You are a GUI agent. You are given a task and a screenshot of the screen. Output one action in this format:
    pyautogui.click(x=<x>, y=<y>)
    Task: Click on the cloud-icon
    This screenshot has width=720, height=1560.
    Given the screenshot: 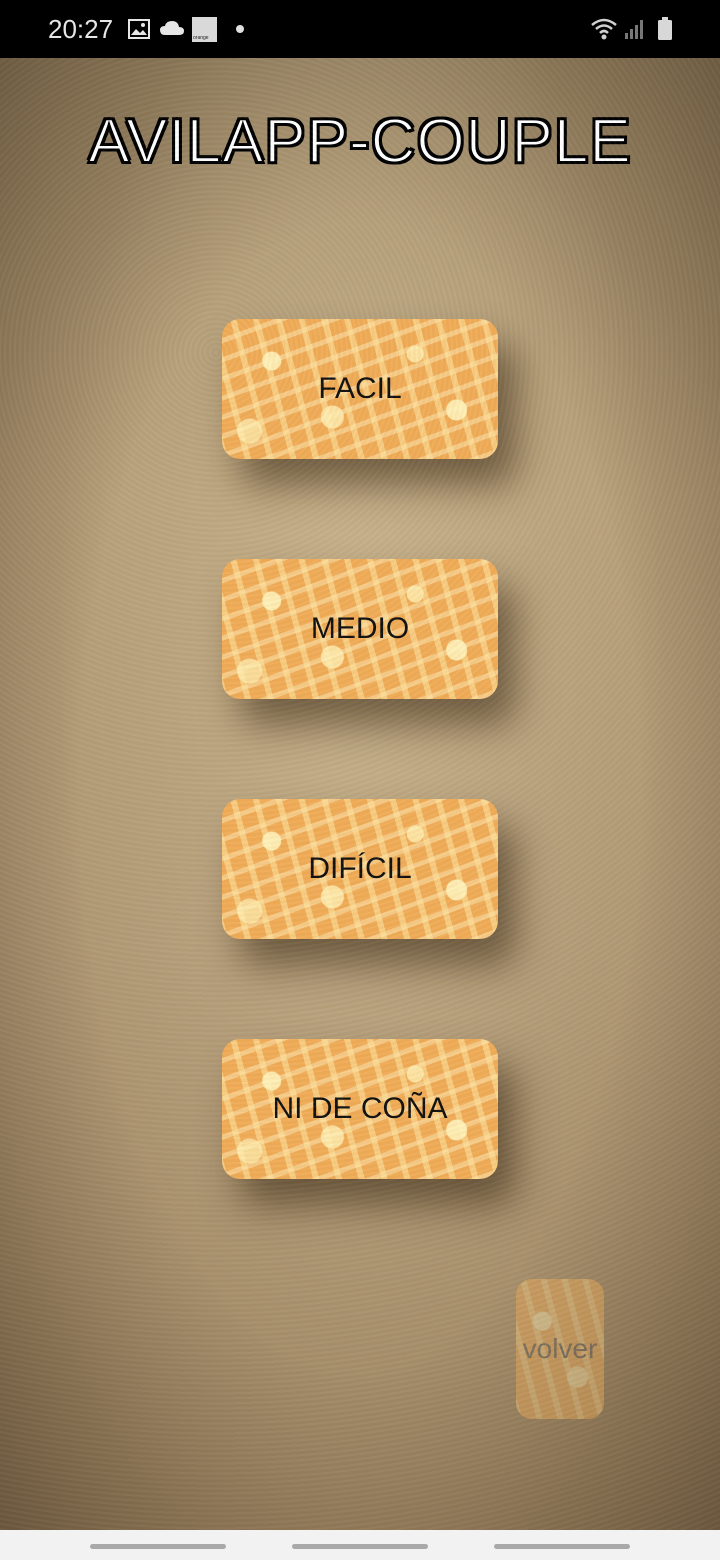 What is the action you would take?
    pyautogui.click(x=172, y=28)
    